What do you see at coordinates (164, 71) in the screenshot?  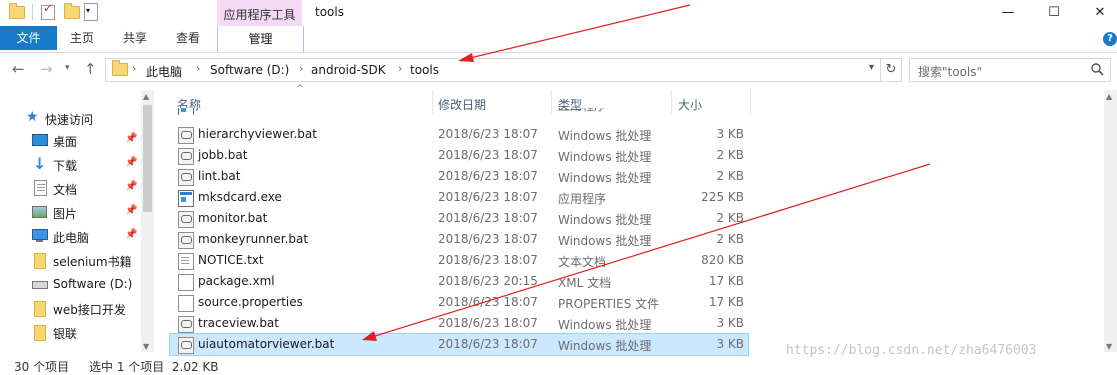 I see `breadcrumb-this-pc: 此电脑` at bounding box center [164, 71].